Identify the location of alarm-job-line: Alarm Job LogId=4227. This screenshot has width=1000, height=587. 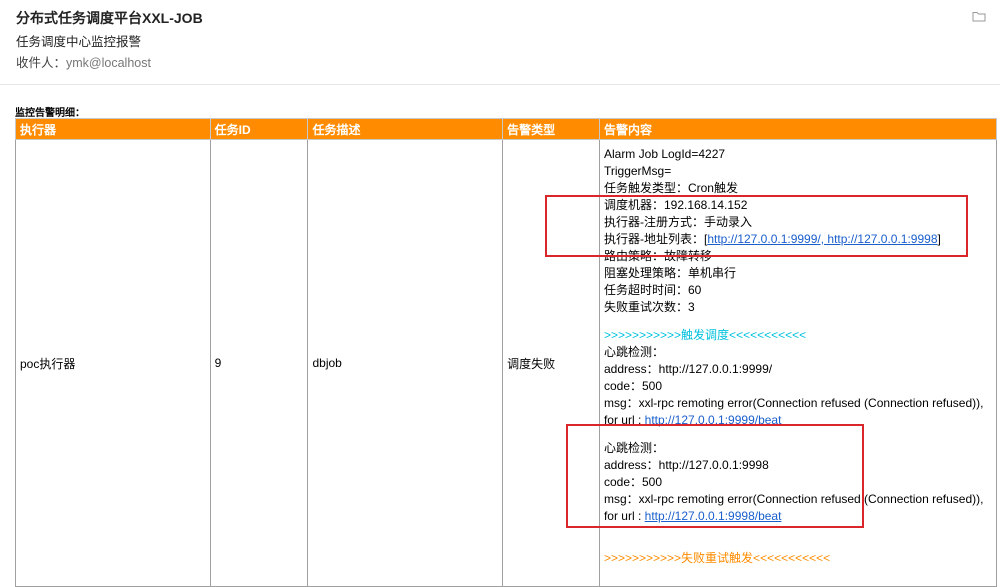
(664, 154).